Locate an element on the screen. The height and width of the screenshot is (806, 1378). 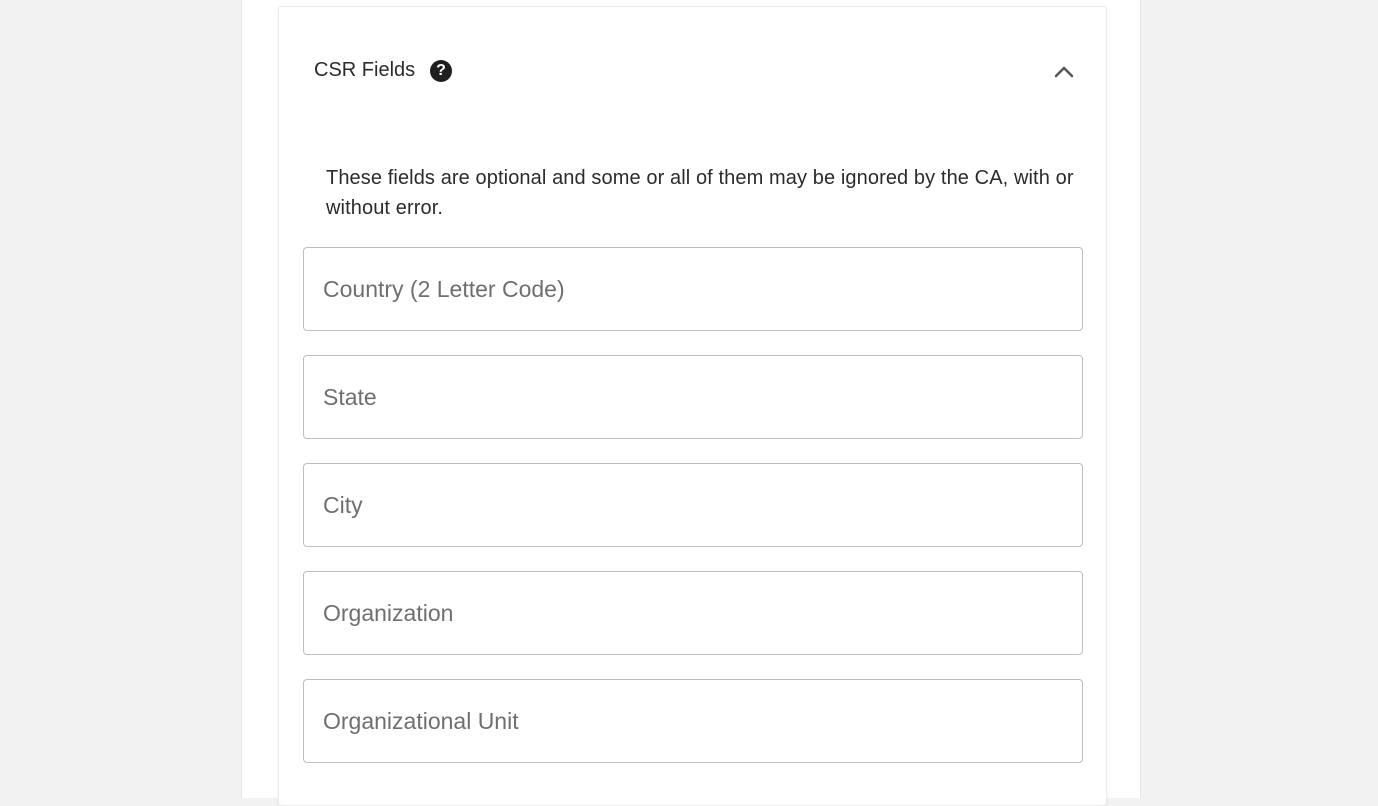
organization-field is located at coordinates (693, 613).